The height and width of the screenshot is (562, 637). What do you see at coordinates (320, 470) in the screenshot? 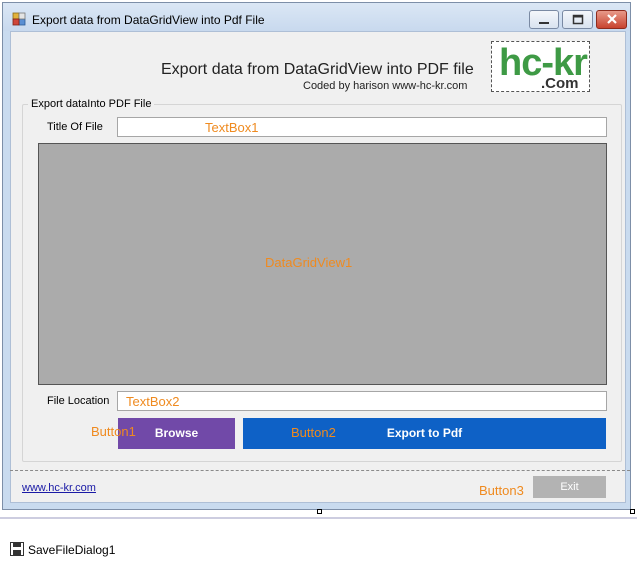
I see `footer-divider` at bounding box center [320, 470].